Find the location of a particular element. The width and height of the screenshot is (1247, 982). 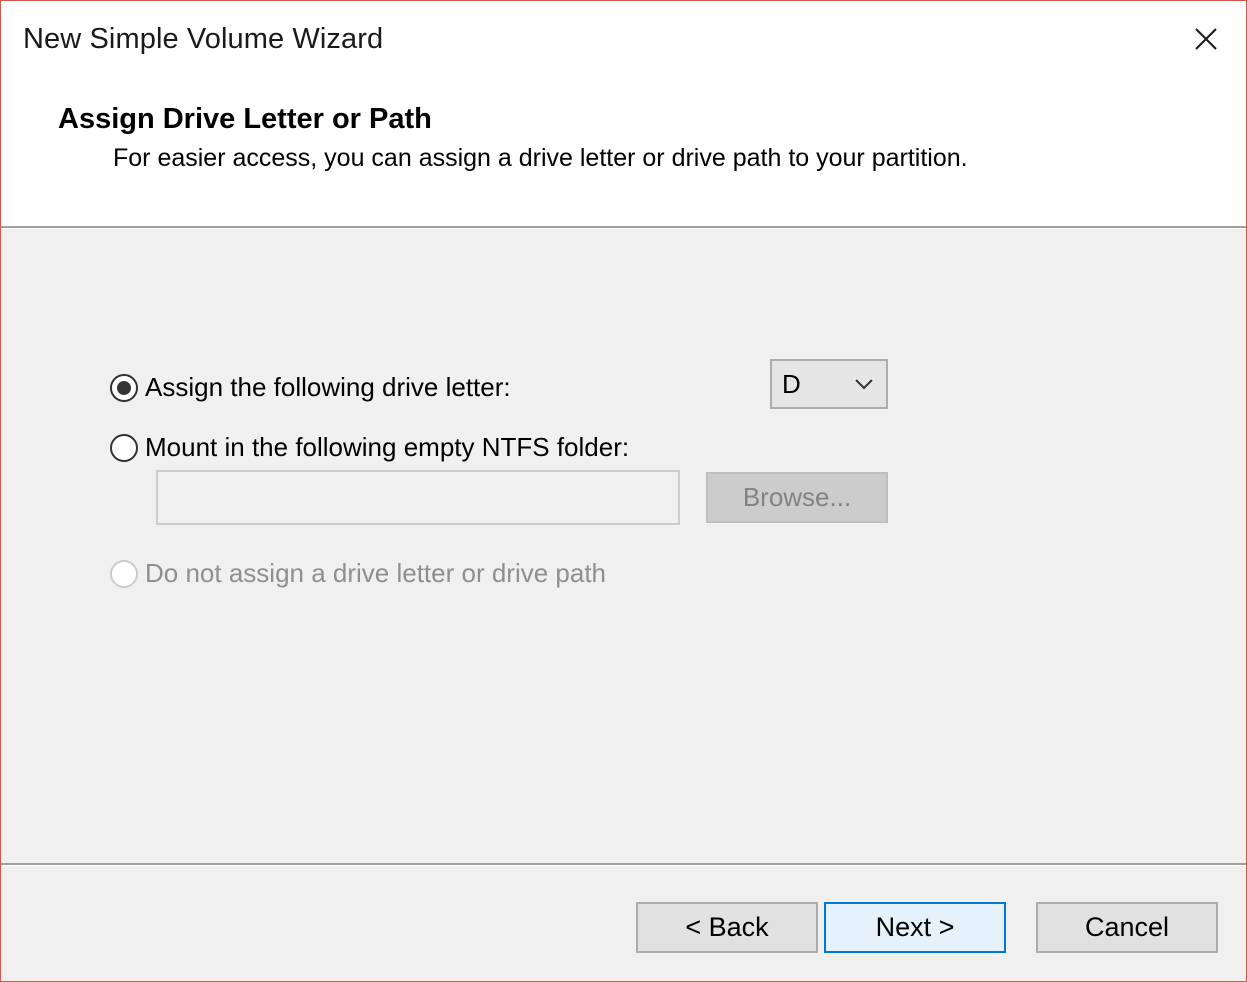

mount-folder-radio is located at coordinates (124, 447).